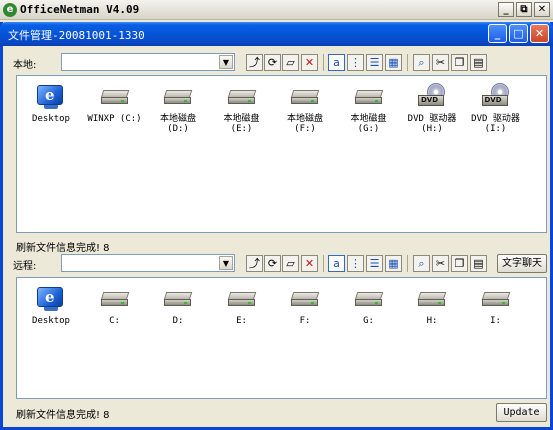  Describe the element at coordinates (114, 321) in the screenshot. I see `file-item-label: C:` at that location.